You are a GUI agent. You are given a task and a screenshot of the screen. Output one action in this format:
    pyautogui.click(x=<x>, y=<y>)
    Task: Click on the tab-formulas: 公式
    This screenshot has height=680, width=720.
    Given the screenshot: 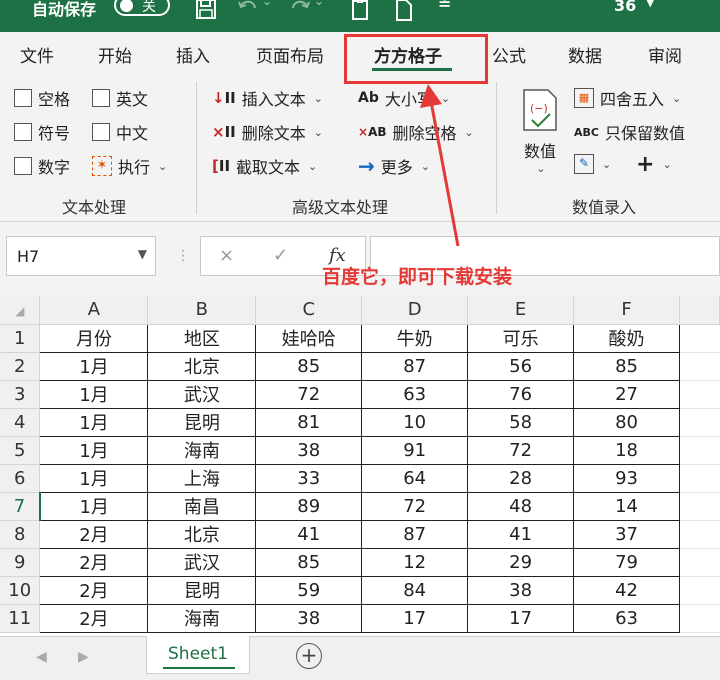 What is the action you would take?
    pyautogui.click(x=509, y=54)
    